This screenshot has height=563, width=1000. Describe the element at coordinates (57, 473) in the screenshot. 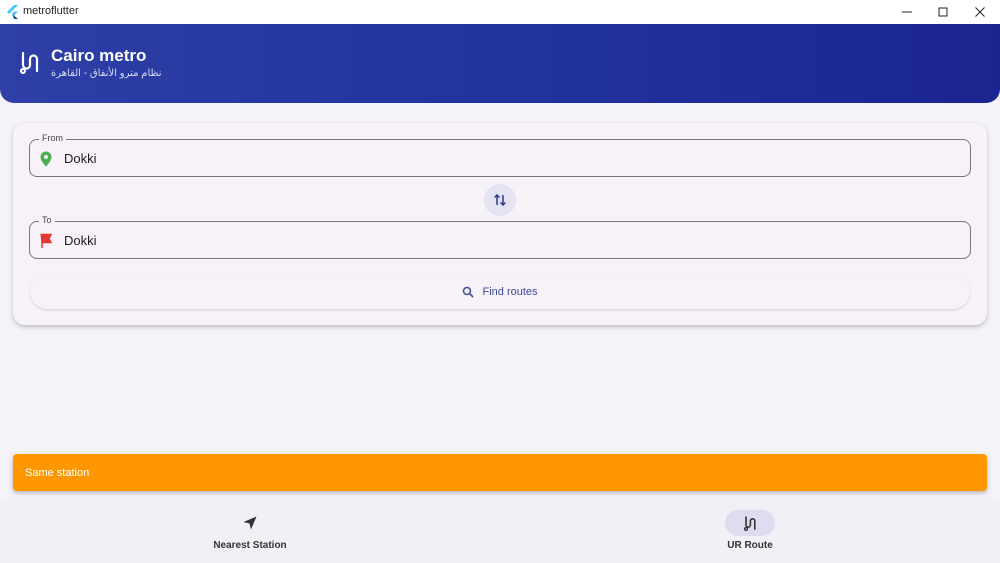

I see `snackbar-message: Same station` at that location.